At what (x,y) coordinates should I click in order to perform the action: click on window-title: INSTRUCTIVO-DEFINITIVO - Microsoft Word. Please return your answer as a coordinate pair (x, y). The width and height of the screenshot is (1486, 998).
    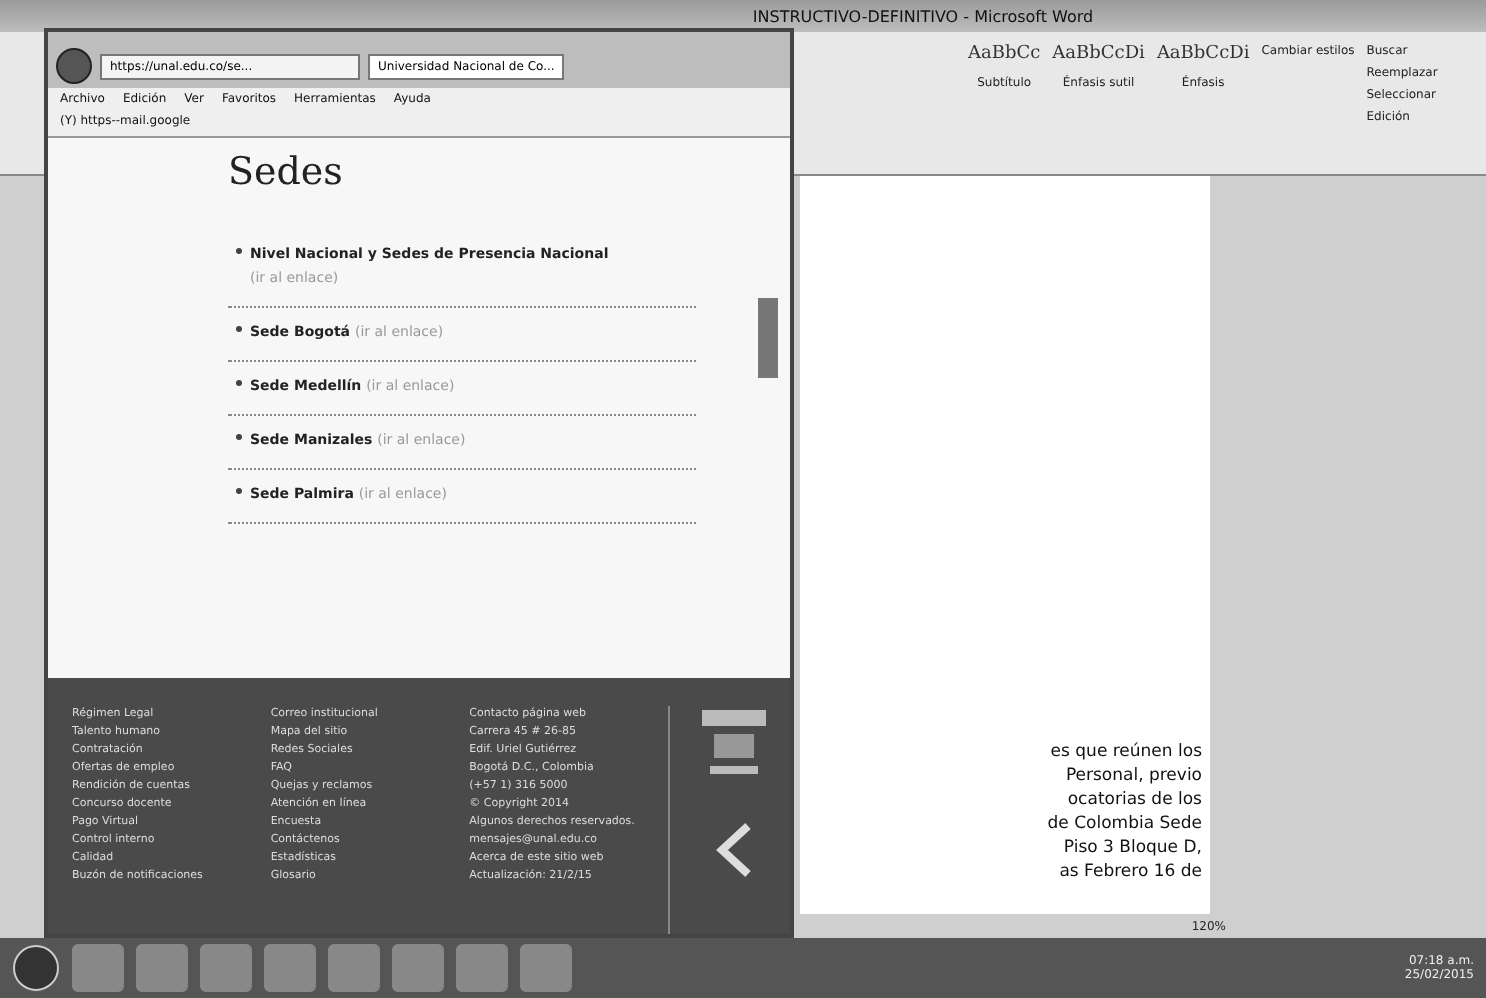
    Looking at the image, I should click on (922, 16).